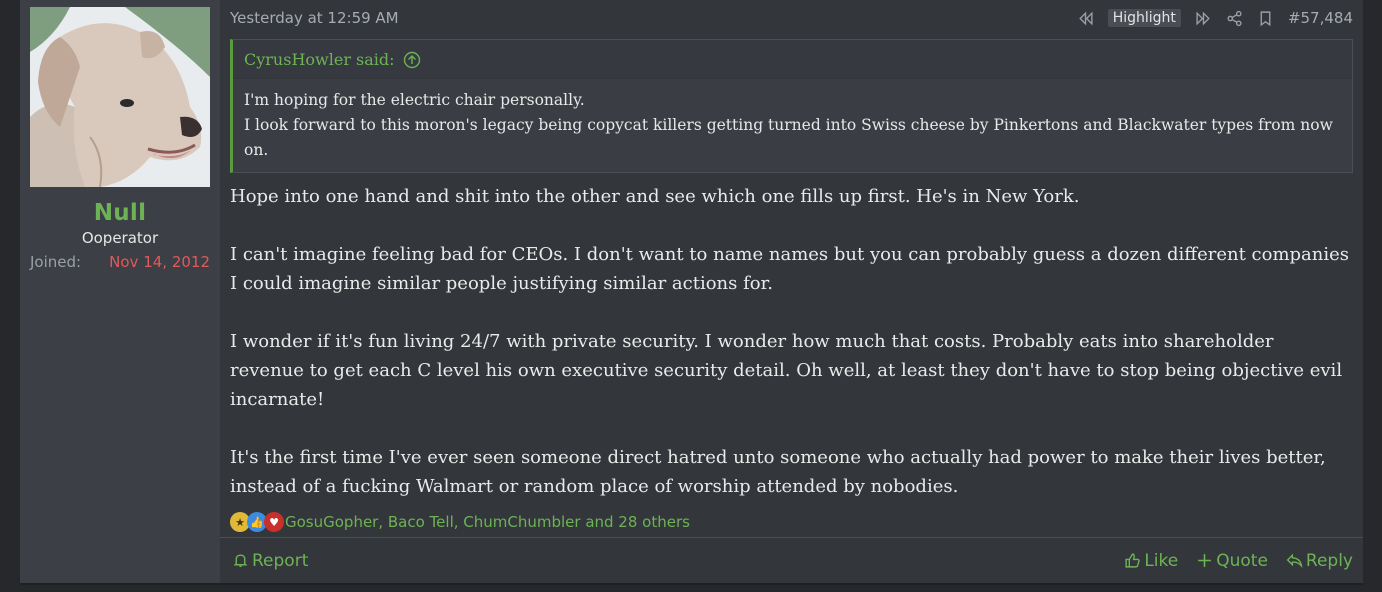 This screenshot has height=592, width=1382. What do you see at coordinates (1234, 18) in the screenshot?
I see `share-icon` at bounding box center [1234, 18].